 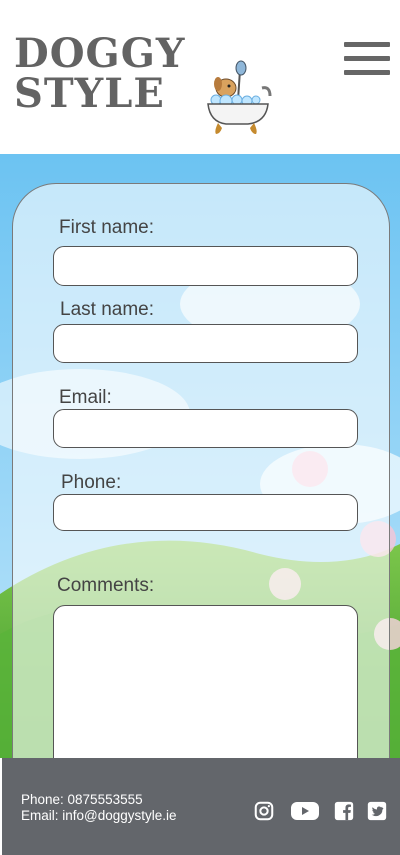 What do you see at coordinates (205, 266) in the screenshot?
I see `first-name-input` at bounding box center [205, 266].